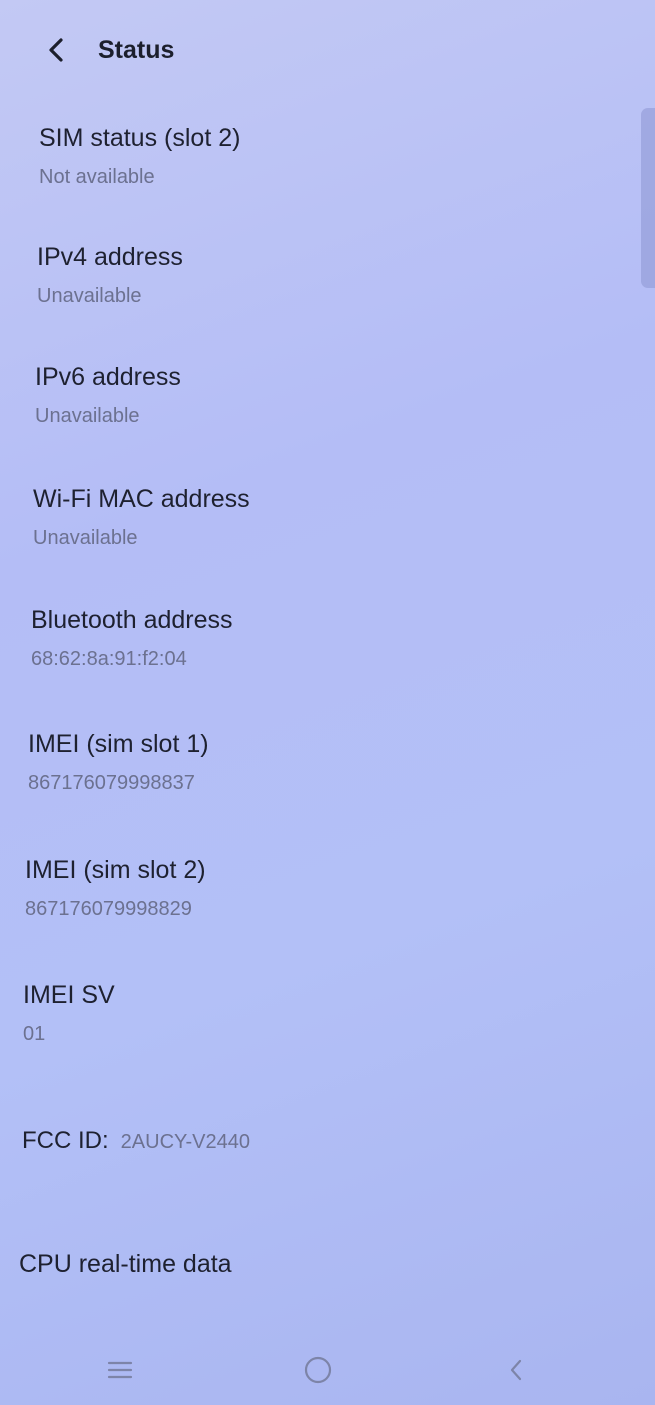  Describe the element at coordinates (140, 138) in the screenshot. I see `item-label: SIM status (slot 2)` at that location.